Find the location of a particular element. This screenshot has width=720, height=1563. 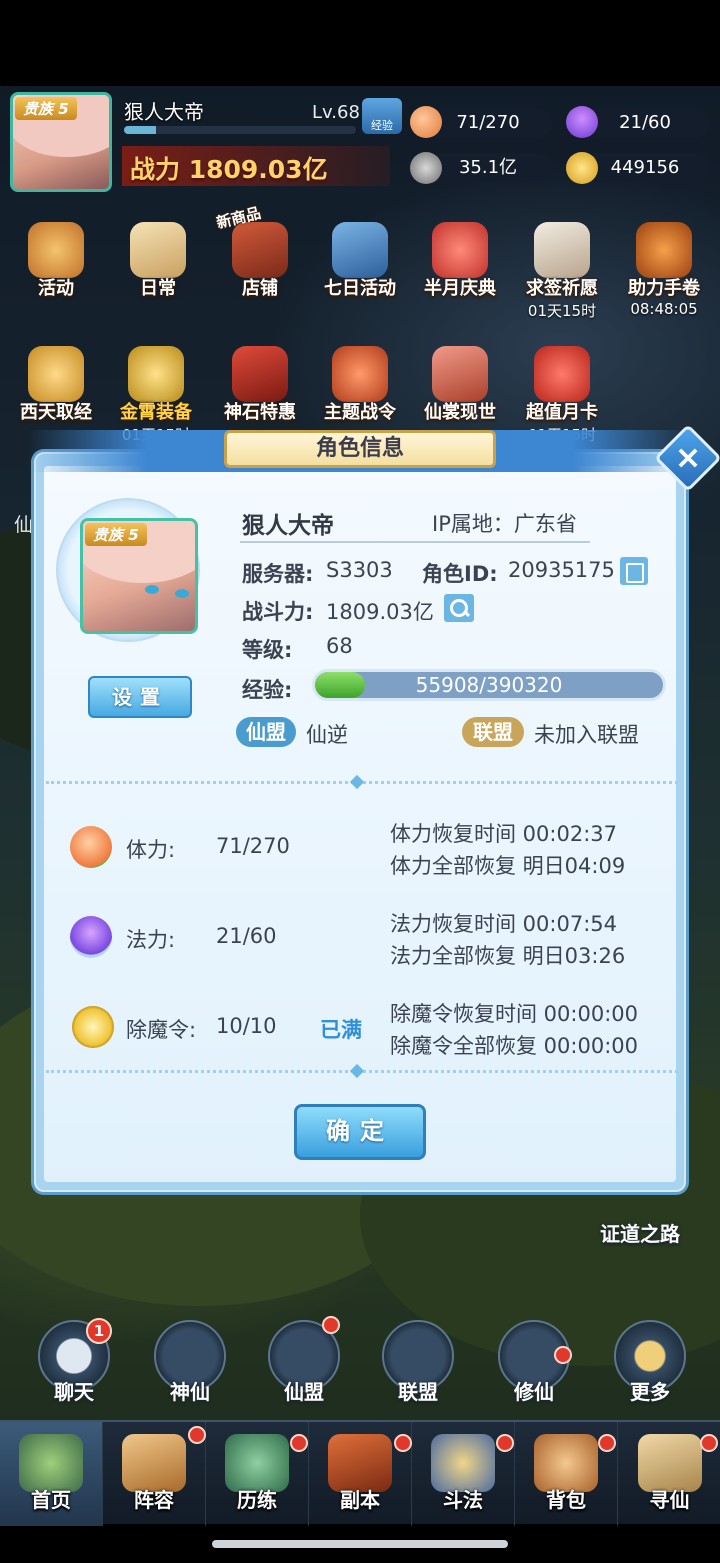

activity-seven-day: 七日活动 is located at coordinates (360, 261).